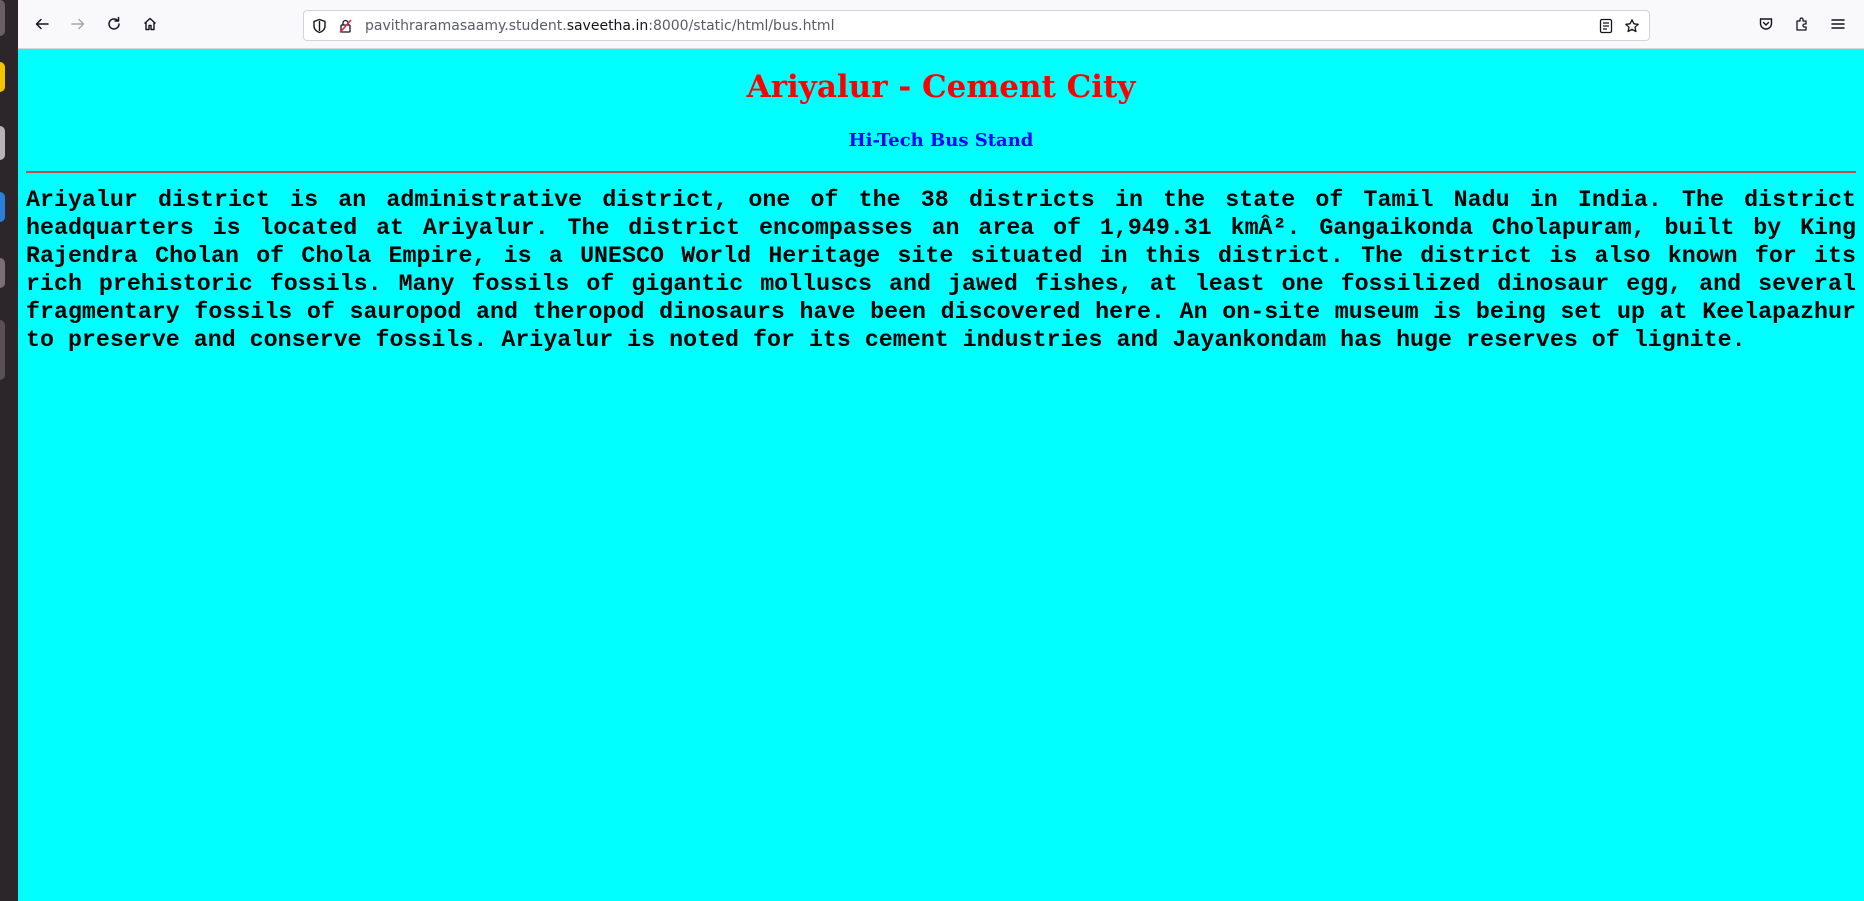 This screenshot has width=1864, height=901. I want to click on hamburger-menu-icon, so click(1838, 24).